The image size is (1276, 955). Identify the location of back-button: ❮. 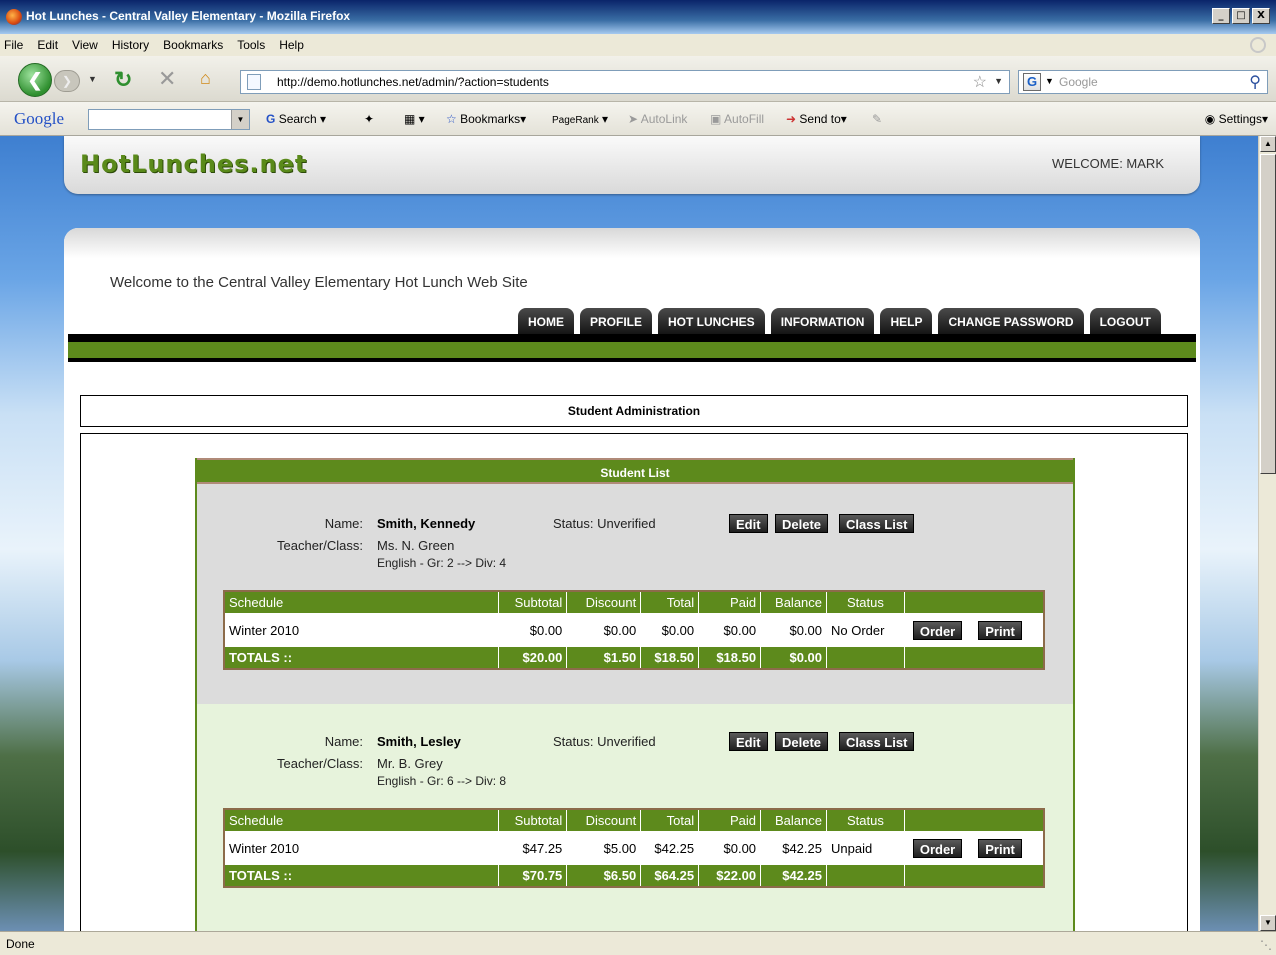
(35, 80).